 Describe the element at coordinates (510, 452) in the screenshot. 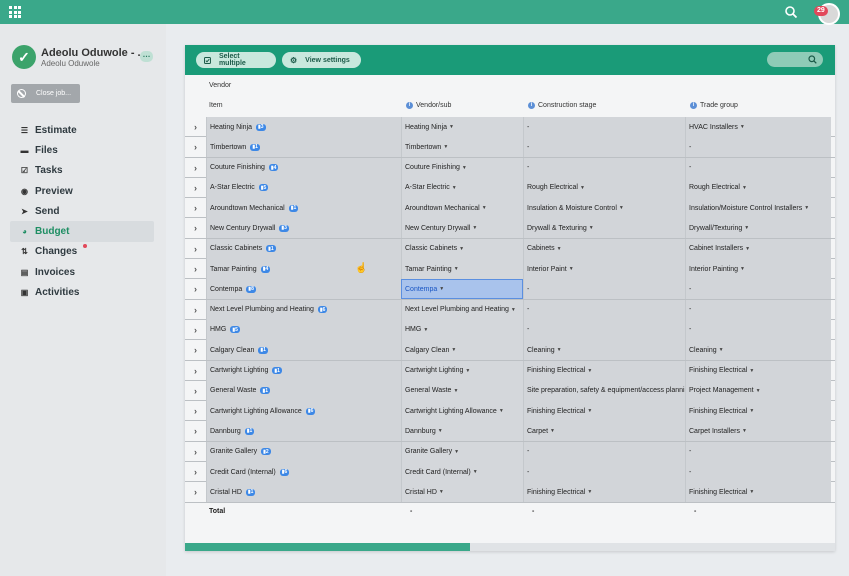

I see `table-row: › Granite Gallery ▮ 2 Granite Gallery ▼ - -` at that location.